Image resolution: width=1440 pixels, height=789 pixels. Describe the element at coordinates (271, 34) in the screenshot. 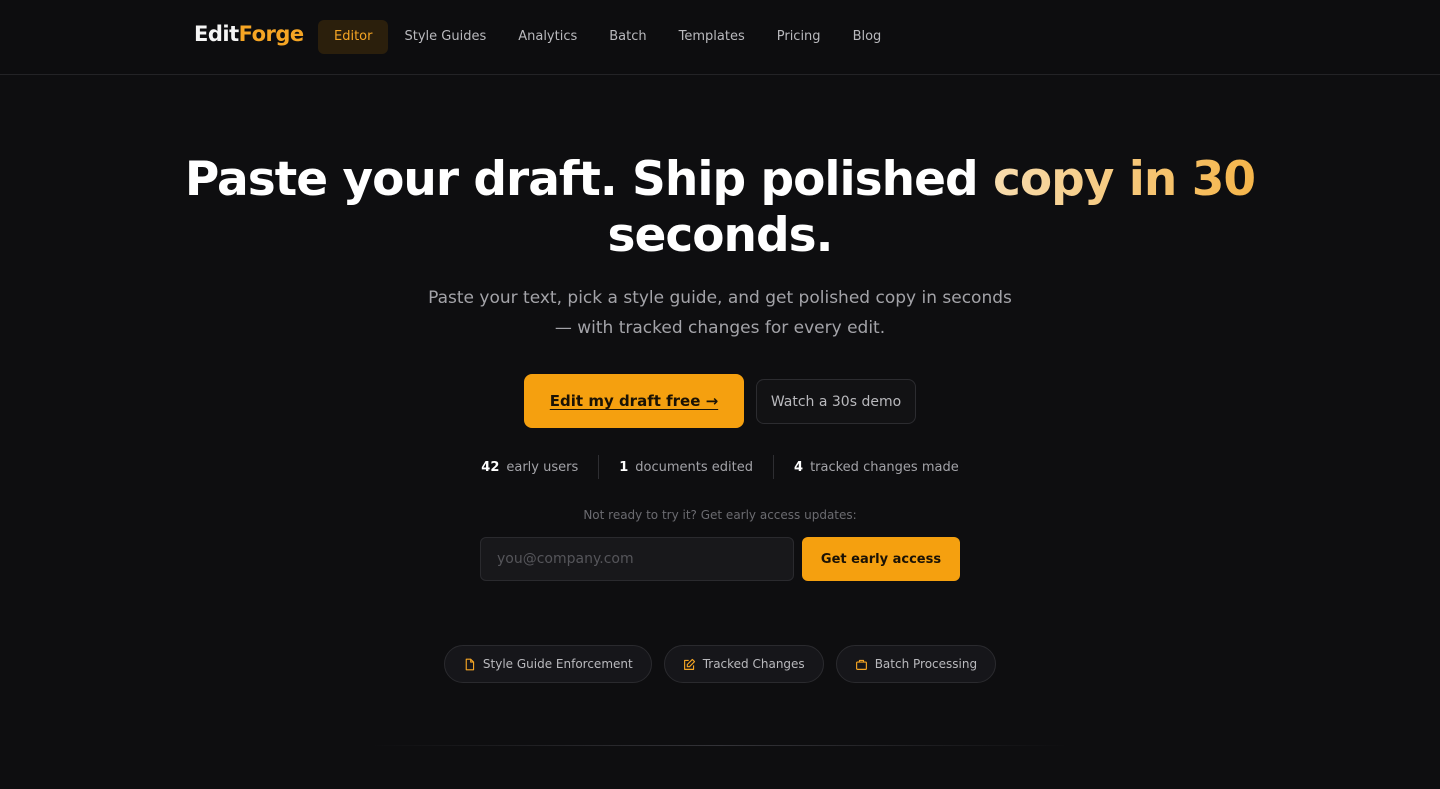

I see `brand-name-part2: Forge` at that location.